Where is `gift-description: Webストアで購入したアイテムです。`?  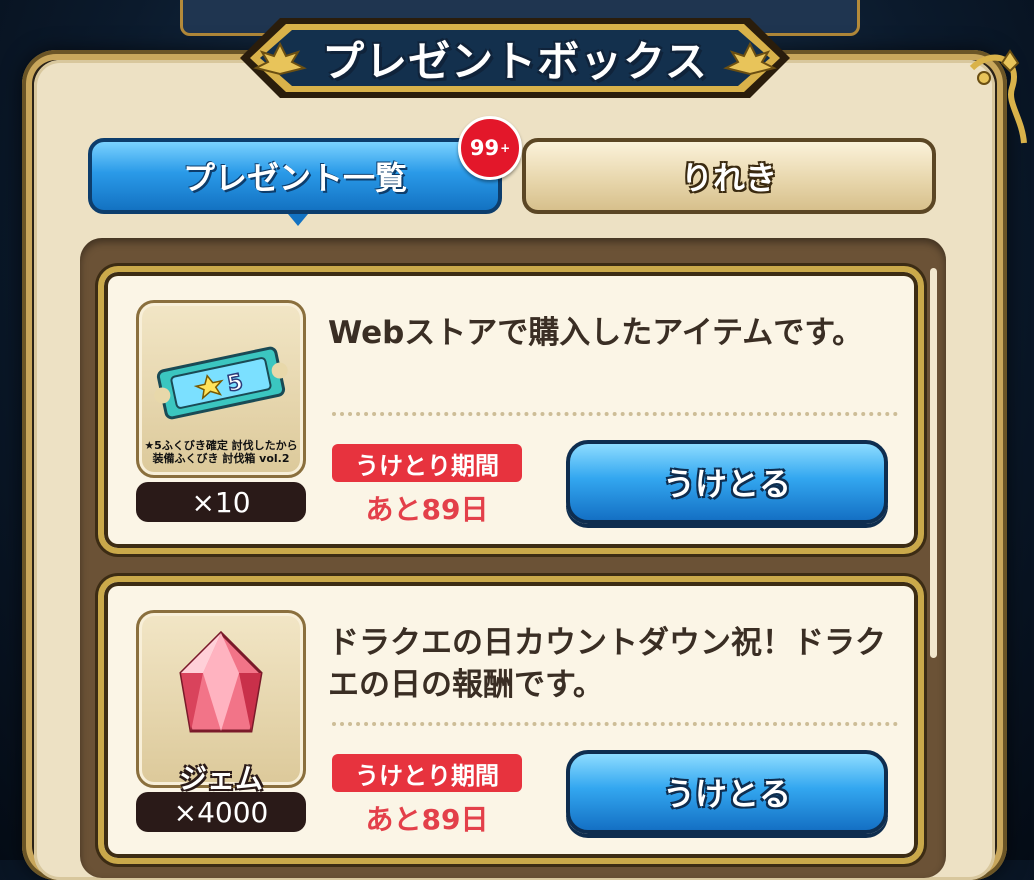 gift-description: Webストアで購入したアイテムです。 is located at coordinates (596, 333).